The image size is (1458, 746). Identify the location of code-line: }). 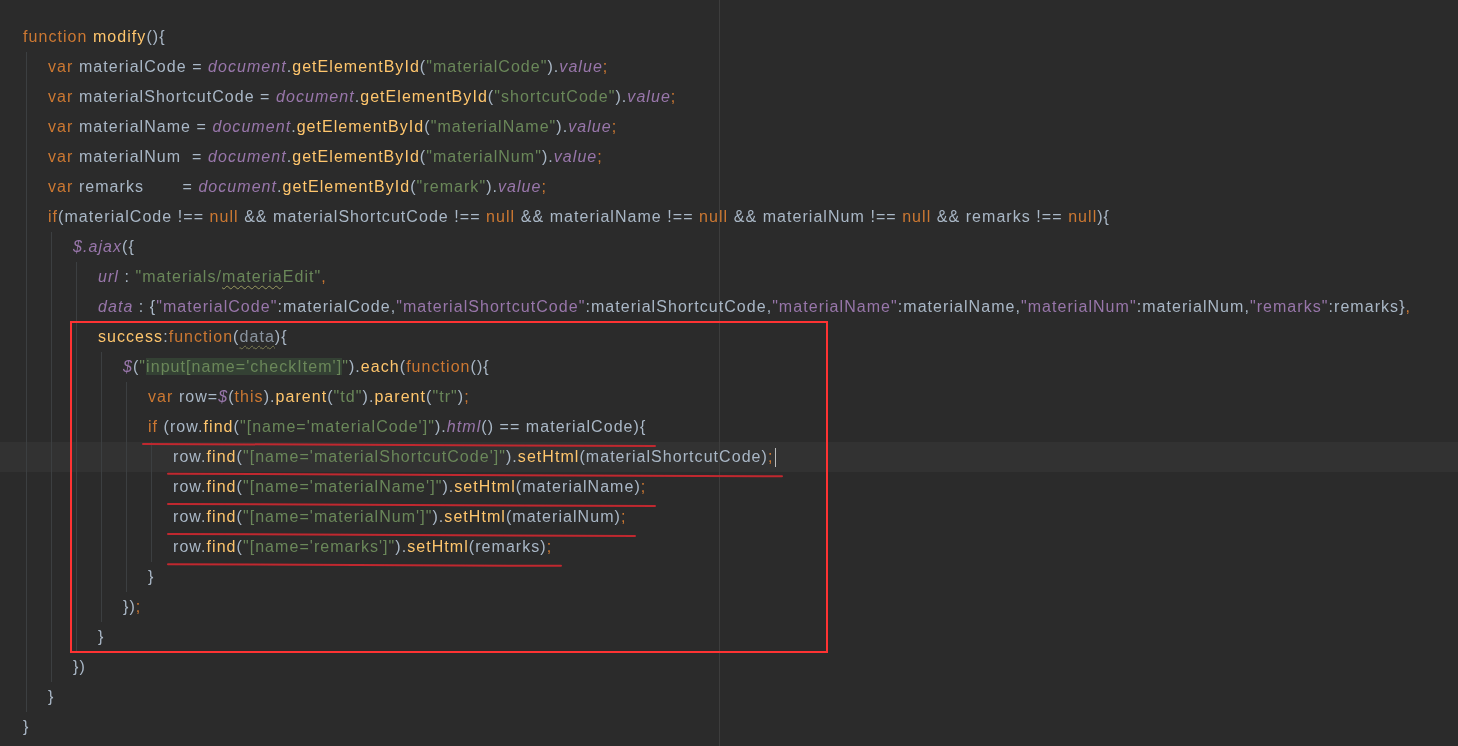
(79, 667).